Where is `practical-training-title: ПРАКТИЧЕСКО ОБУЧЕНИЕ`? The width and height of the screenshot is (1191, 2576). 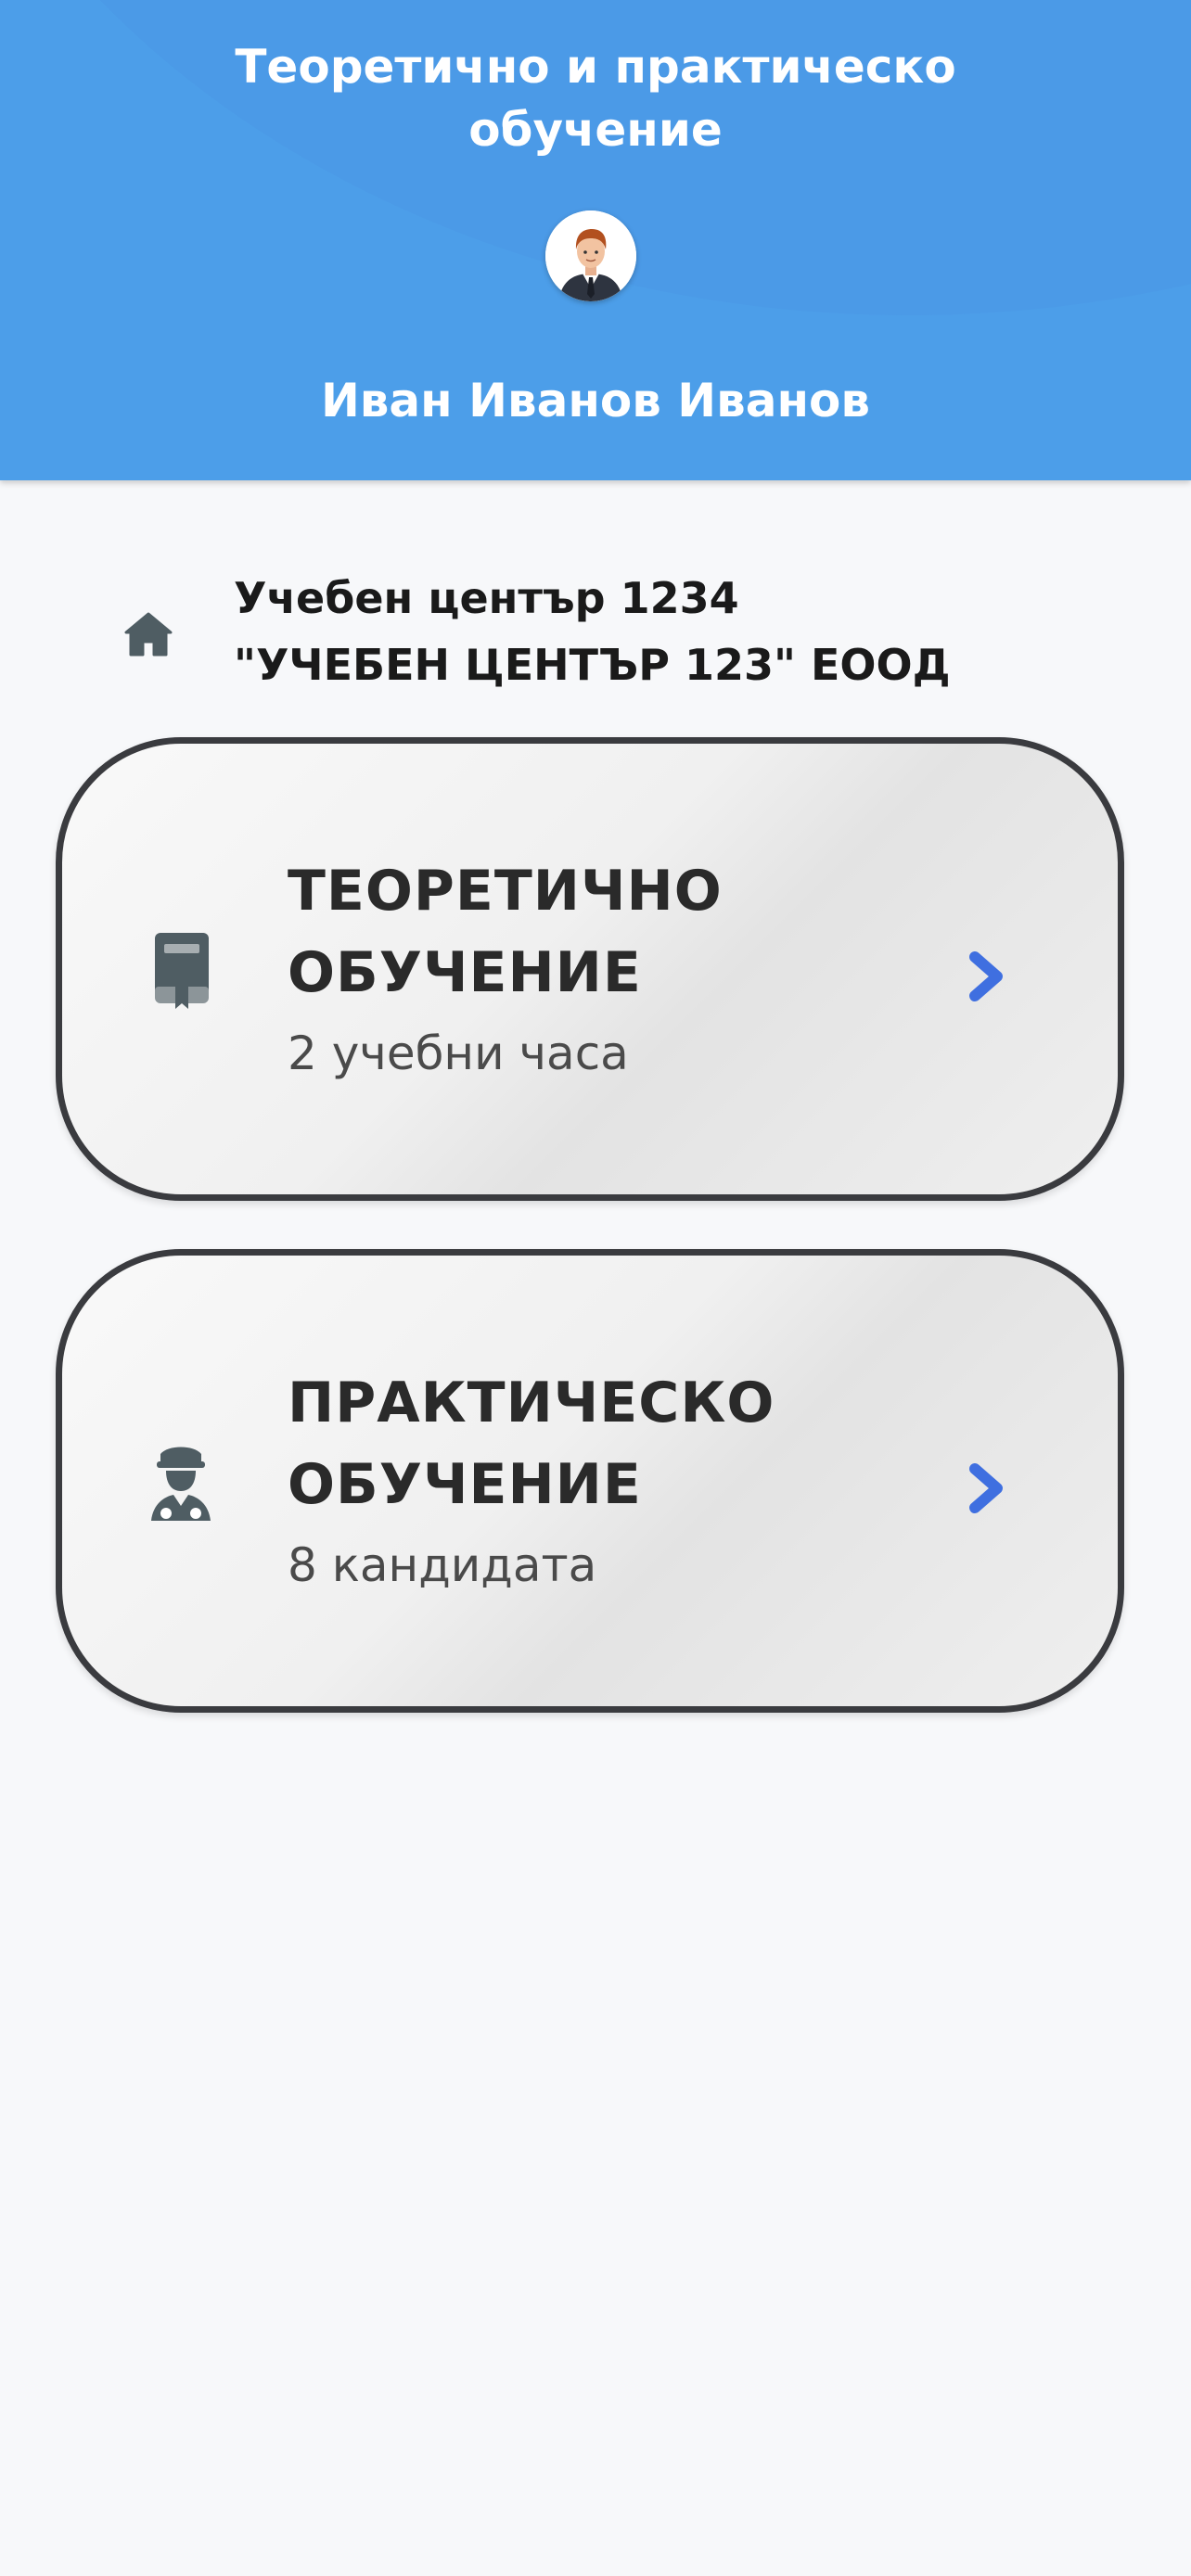 practical-training-title: ПРАКТИЧЕСКО ОБУЧЕНИЕ is located at coordinates (532, 1444).